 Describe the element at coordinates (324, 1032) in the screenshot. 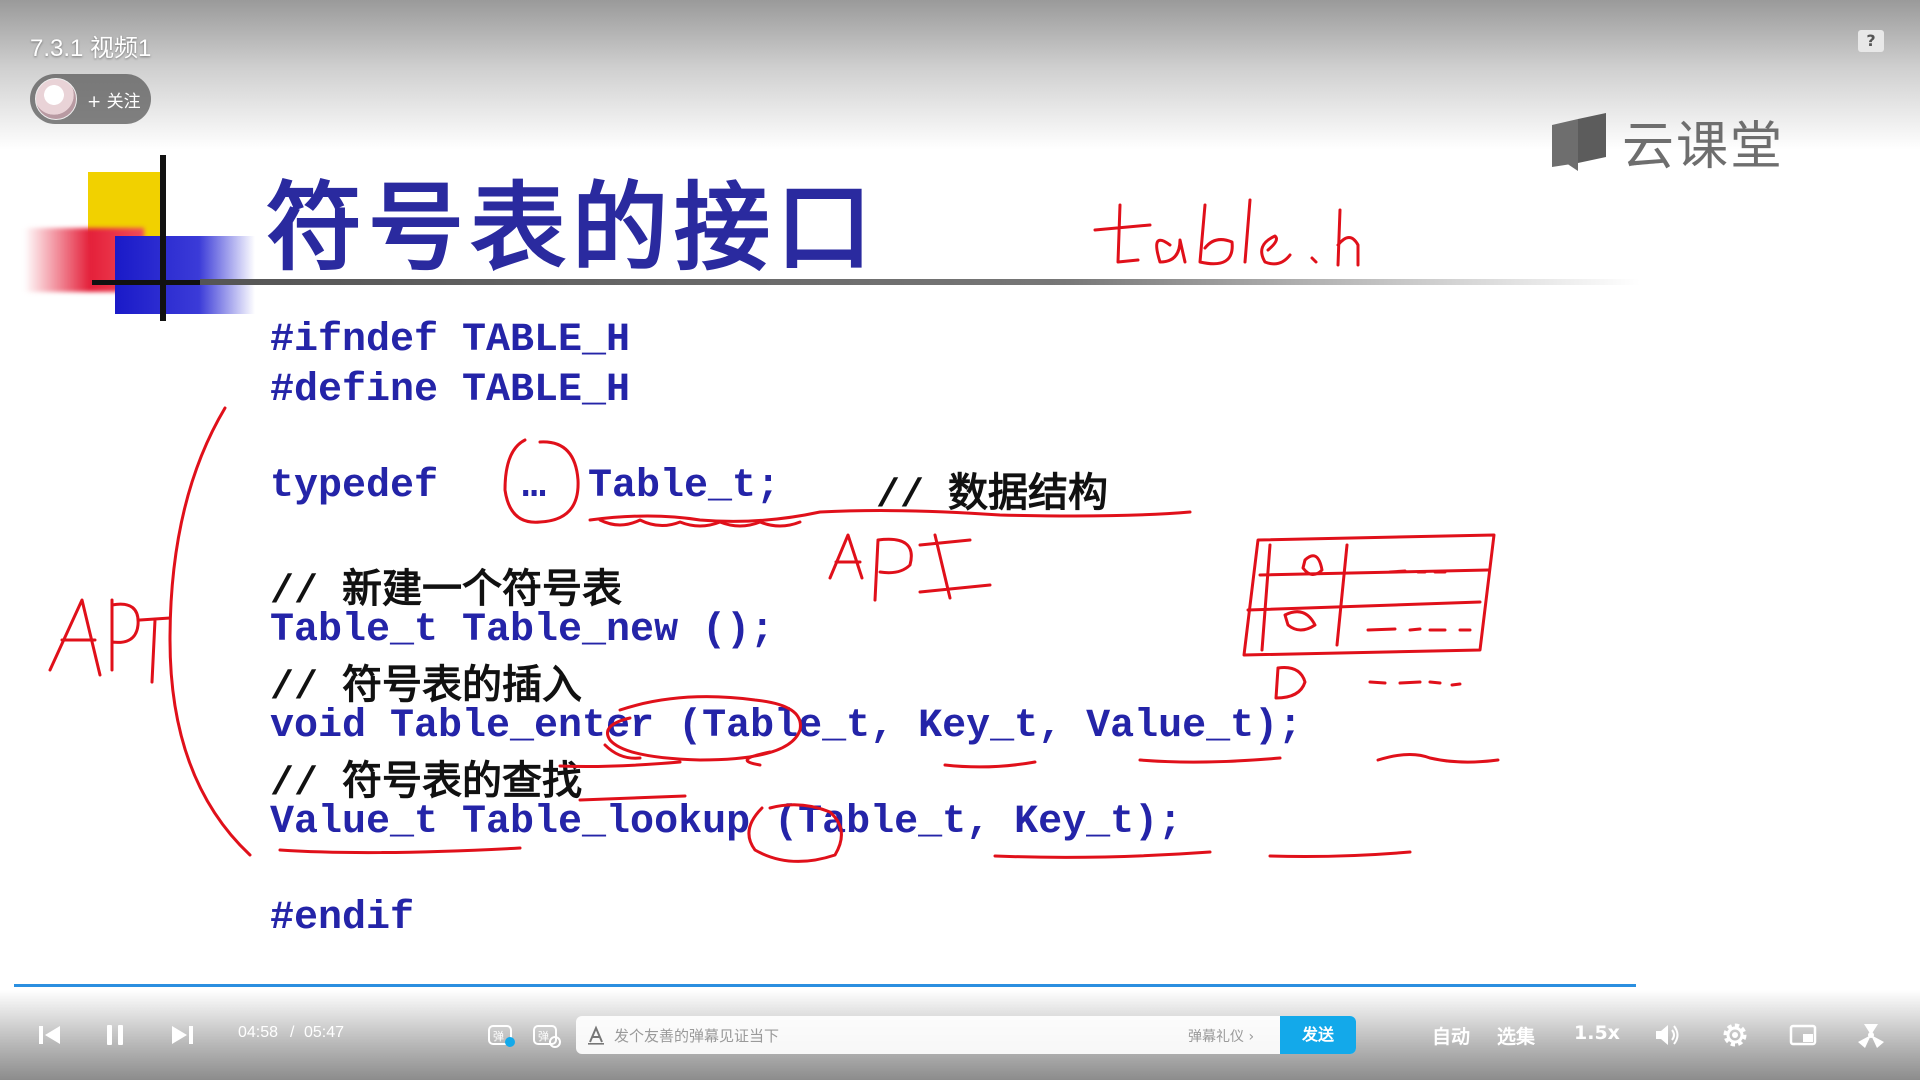

I see `duration: 05:47` at that location.